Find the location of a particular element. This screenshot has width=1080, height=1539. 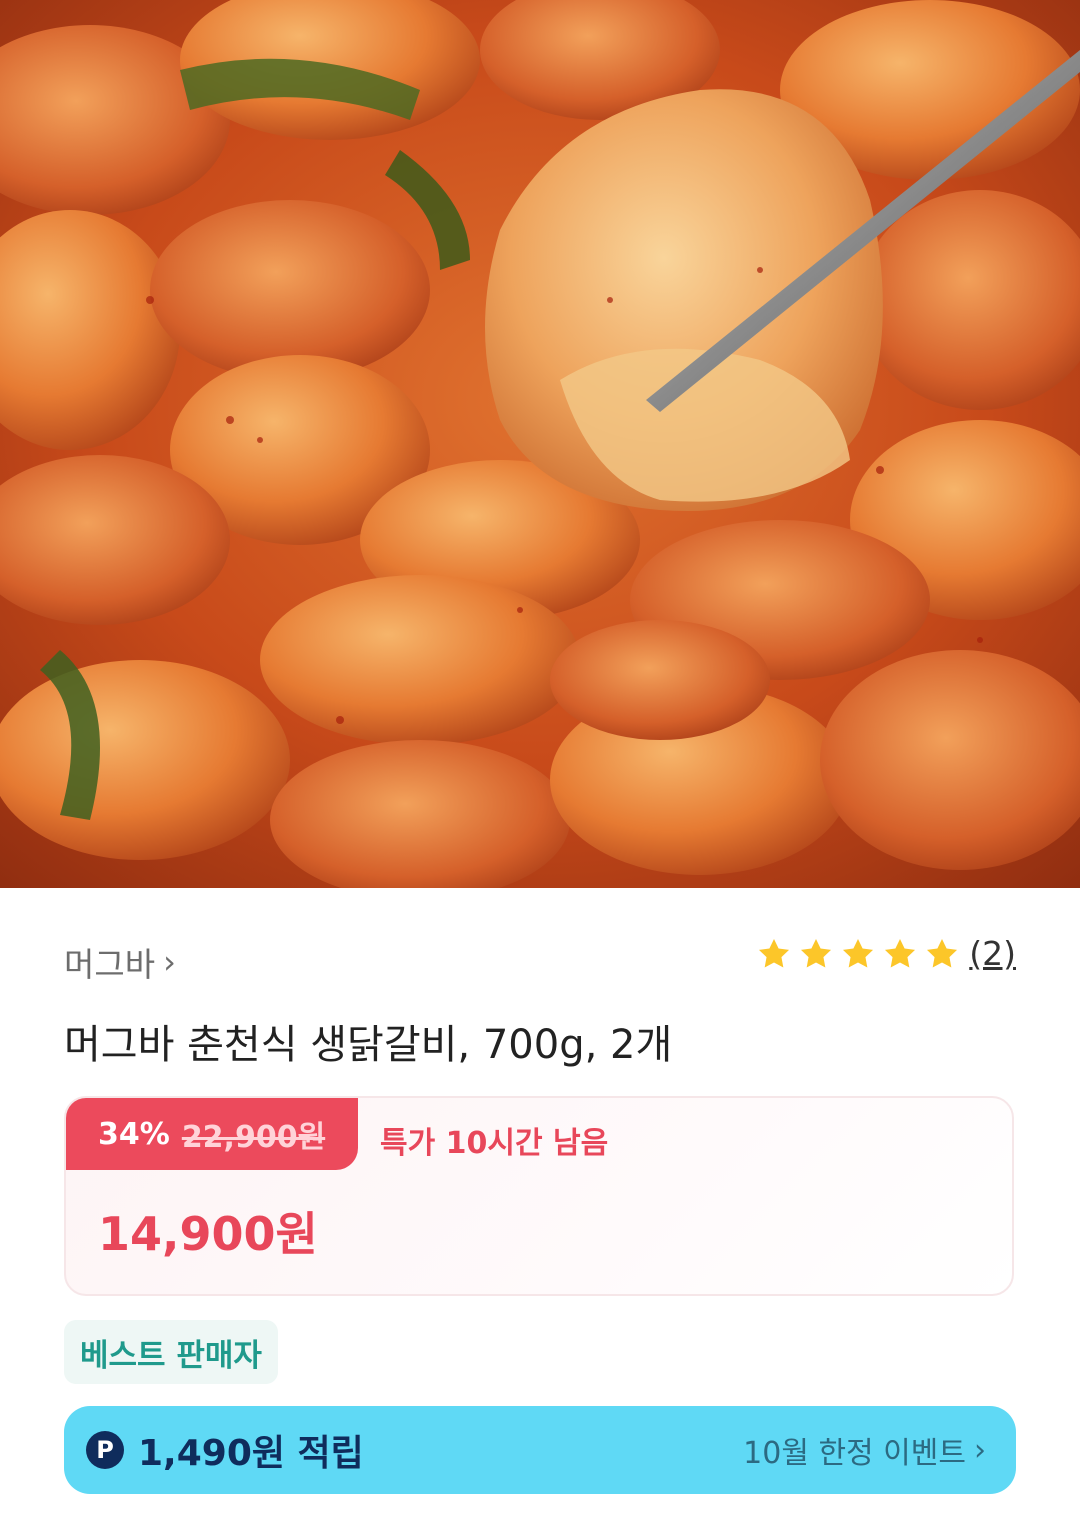

price-box: 34% 22,900원 특가 10시간 남음 14,900원 is located at coordinates (539, 1196).